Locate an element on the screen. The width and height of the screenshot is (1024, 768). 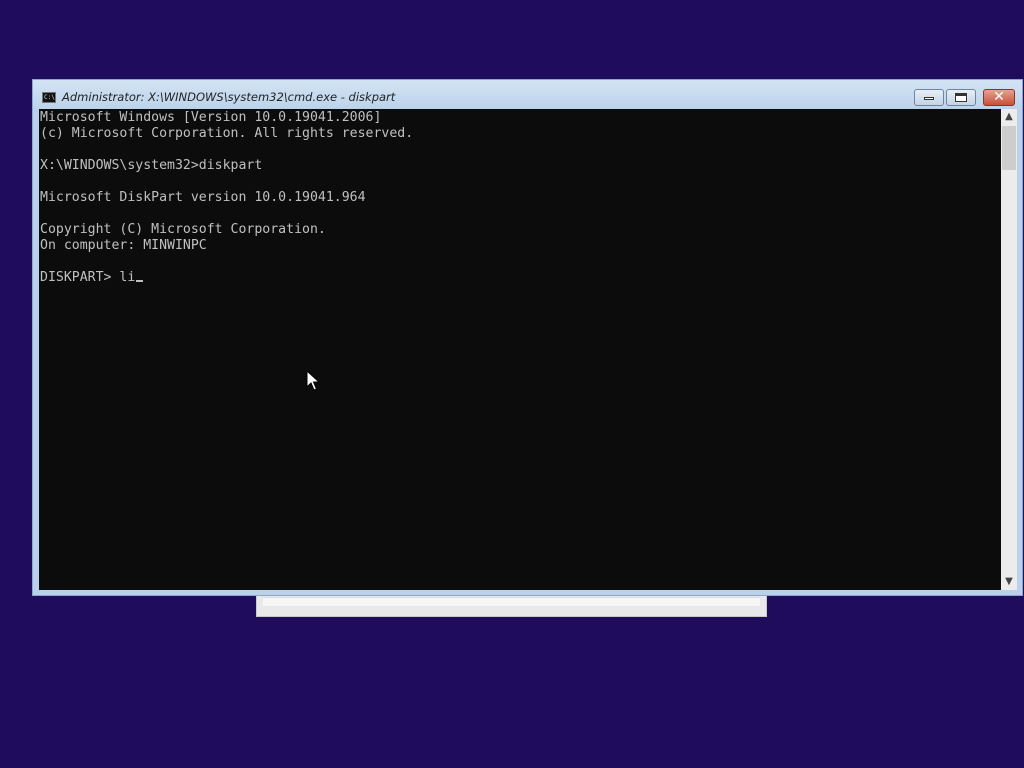
console-line: On computer: MINWINPC is located at coordinates (123, 245).